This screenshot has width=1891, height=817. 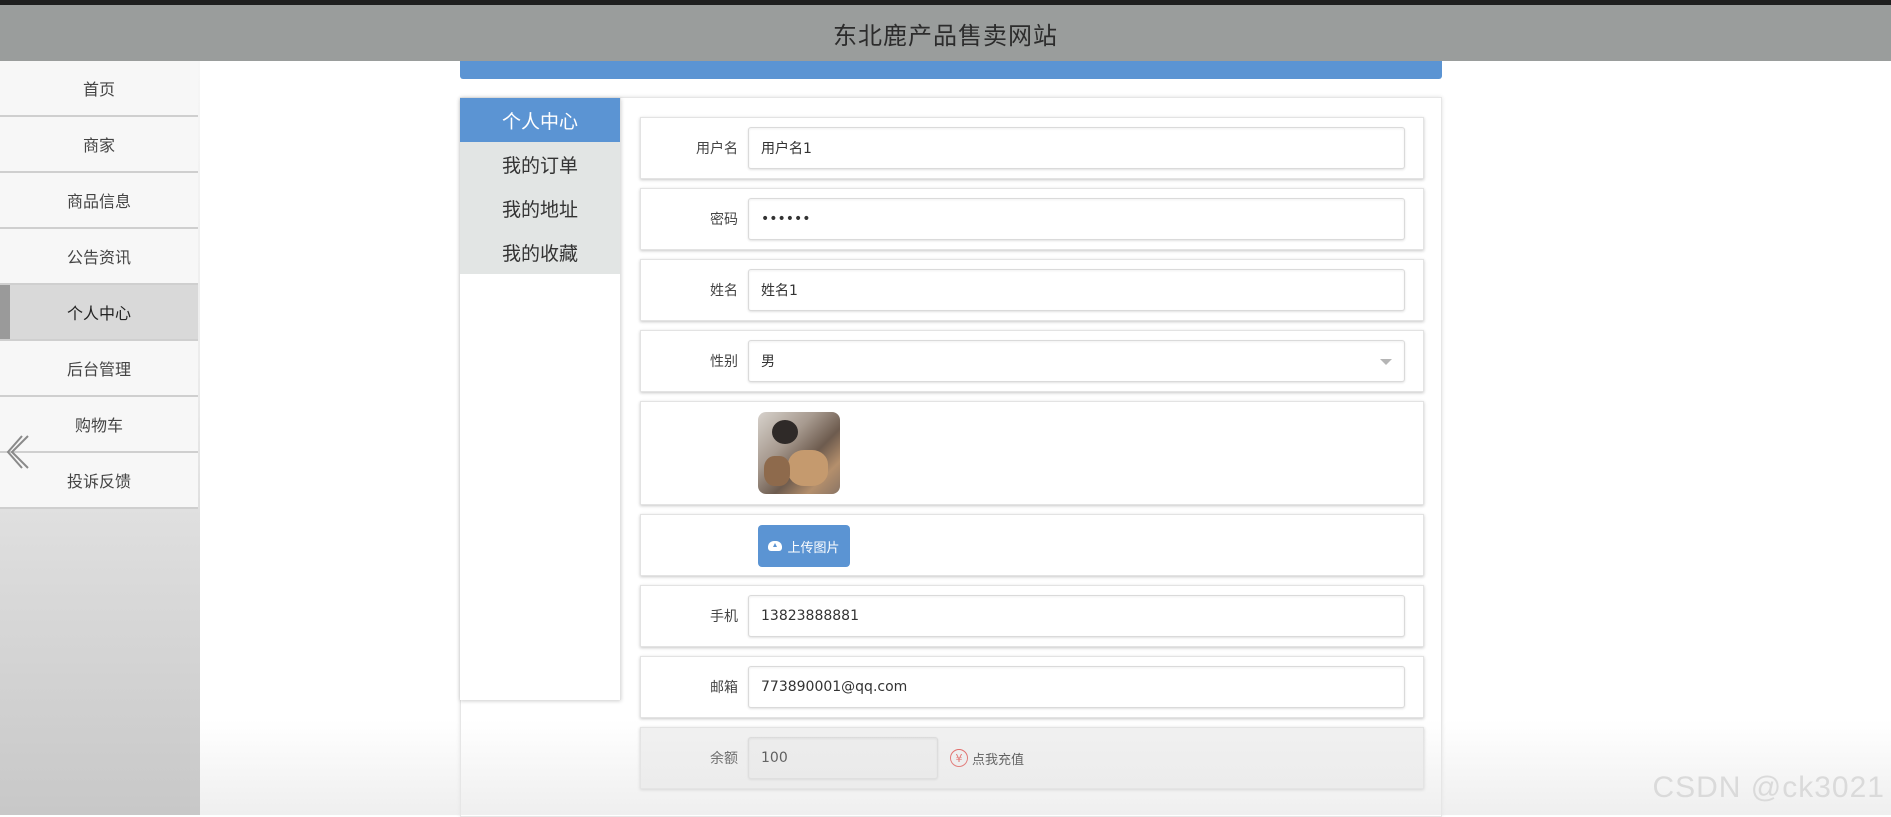 What do you see at coordinates (1076, 219) in the screenshot?
I see `password-input: ••••••` at bounding box center [1076, 219].